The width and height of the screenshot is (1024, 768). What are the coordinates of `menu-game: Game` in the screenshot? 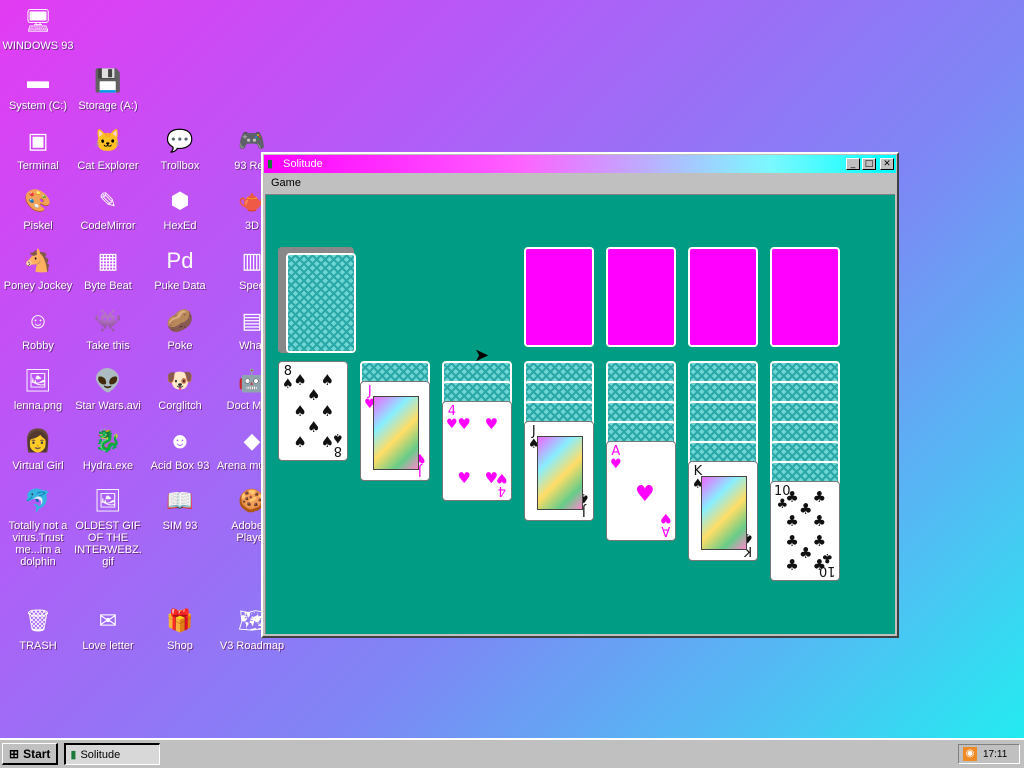 It's located at (286, 183).